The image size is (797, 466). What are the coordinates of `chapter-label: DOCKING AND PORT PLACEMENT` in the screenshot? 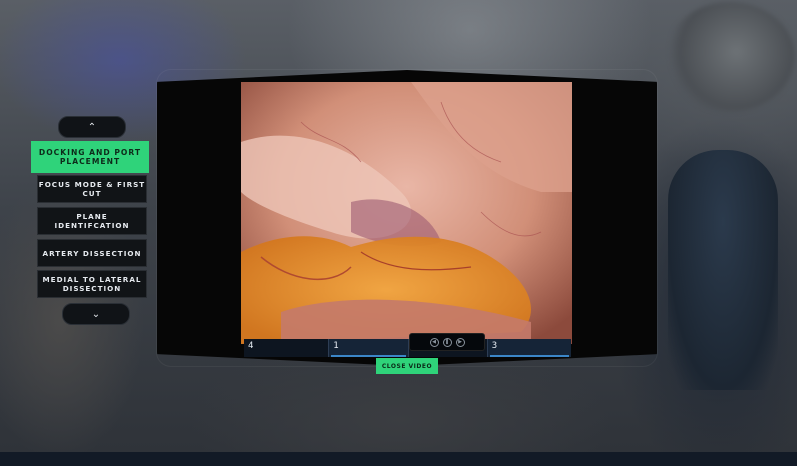 It's located at (90, 157).